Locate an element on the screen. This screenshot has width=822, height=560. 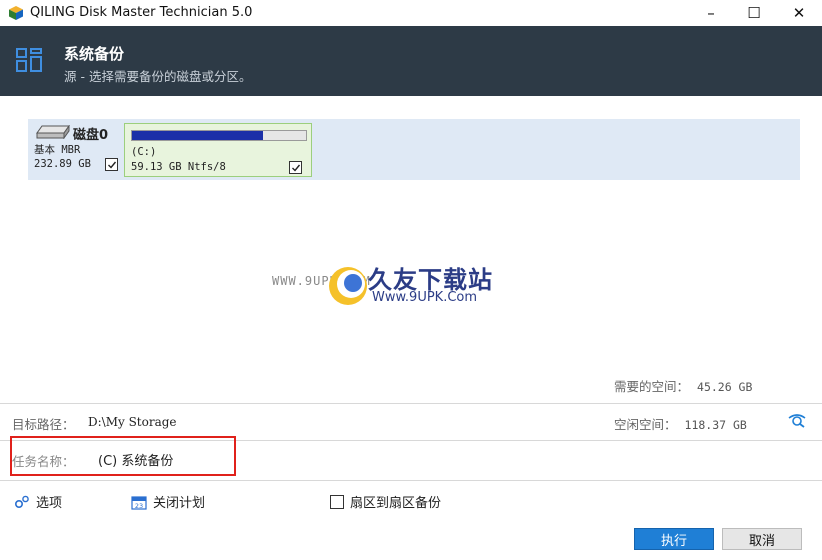
partition-checkbox is located at coordinates (295, 167).